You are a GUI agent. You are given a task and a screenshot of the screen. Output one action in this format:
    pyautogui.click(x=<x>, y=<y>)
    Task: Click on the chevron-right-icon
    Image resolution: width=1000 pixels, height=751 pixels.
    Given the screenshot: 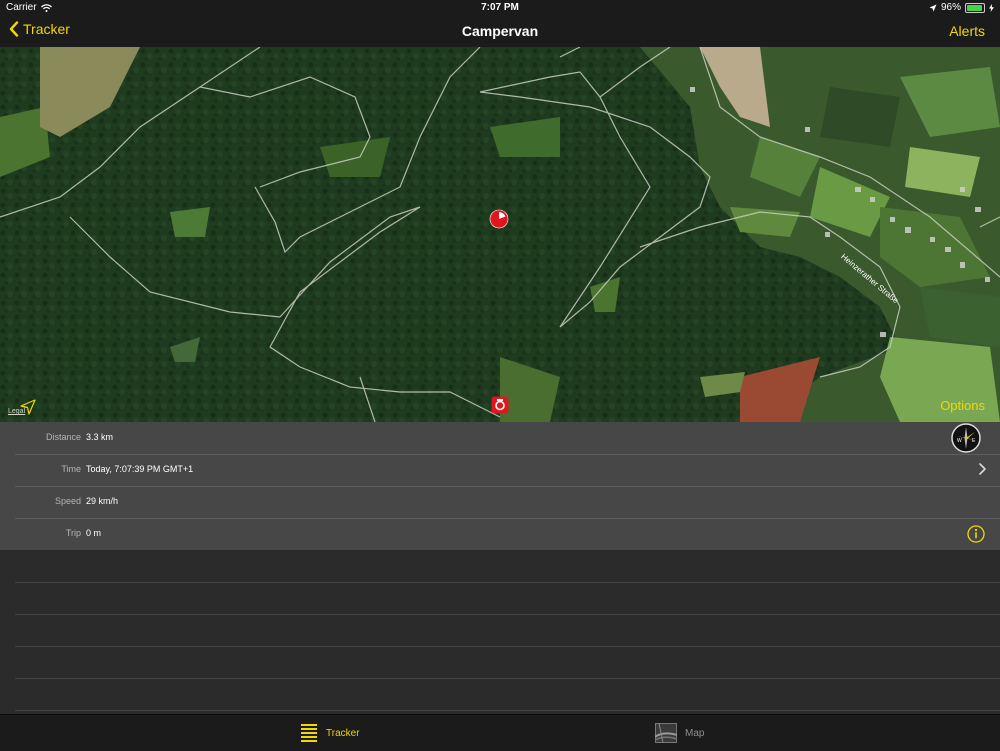 What is the action you would take?
    pyautogui.click(x=982, y=469)
    